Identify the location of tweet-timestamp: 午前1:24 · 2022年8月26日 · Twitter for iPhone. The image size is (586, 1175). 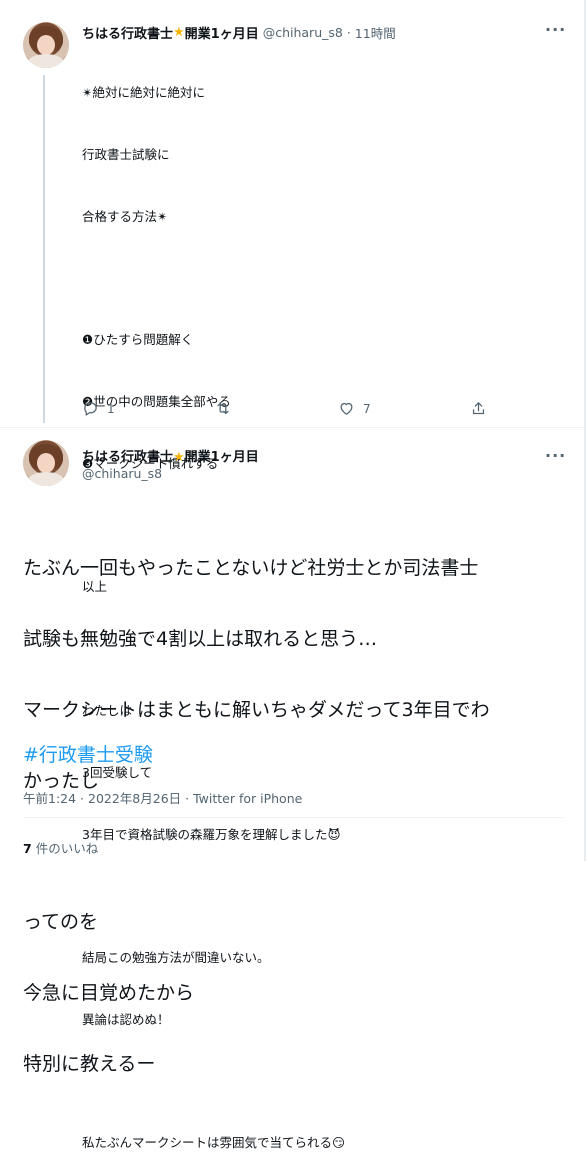
(162, 797).